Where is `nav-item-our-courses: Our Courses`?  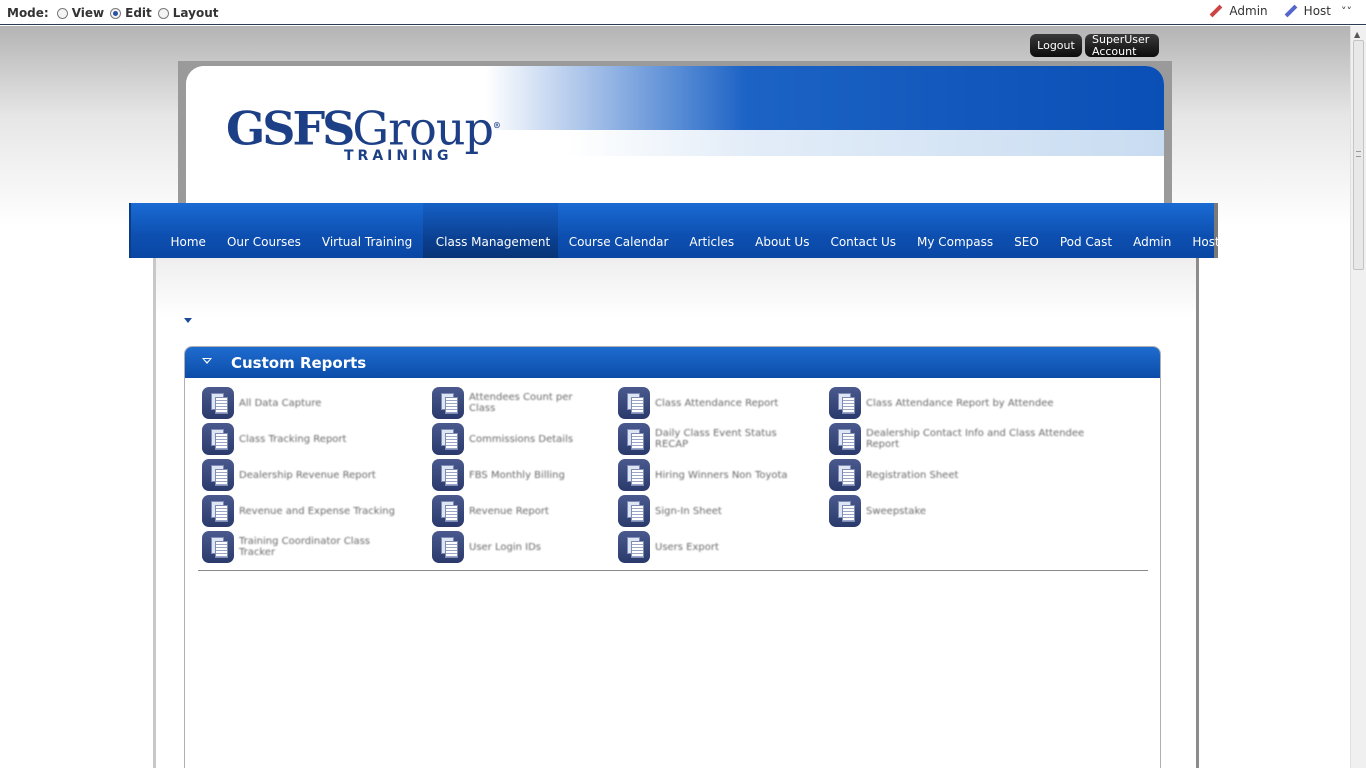 nav-item-our-courses: Our Courses is located at coordinates (263, 230).